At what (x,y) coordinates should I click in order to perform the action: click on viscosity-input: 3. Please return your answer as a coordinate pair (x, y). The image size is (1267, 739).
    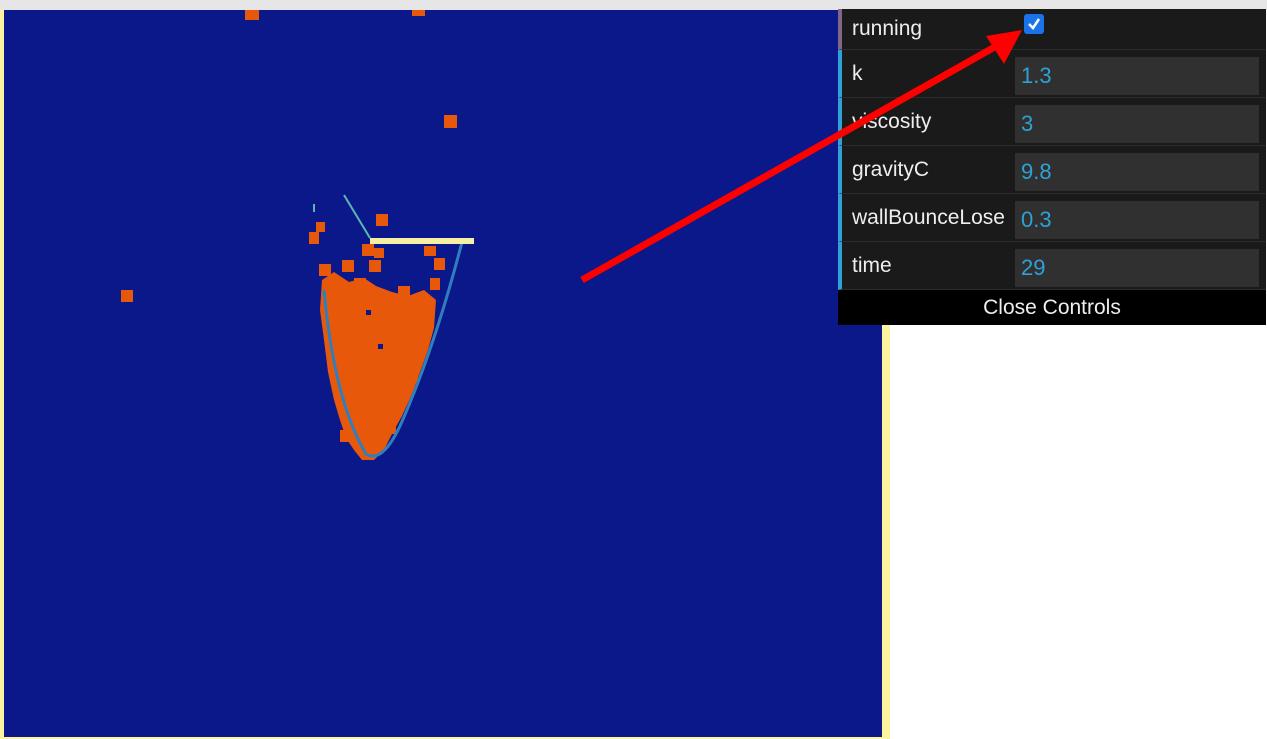
    Looking at the image, I should click on (1137, 124).